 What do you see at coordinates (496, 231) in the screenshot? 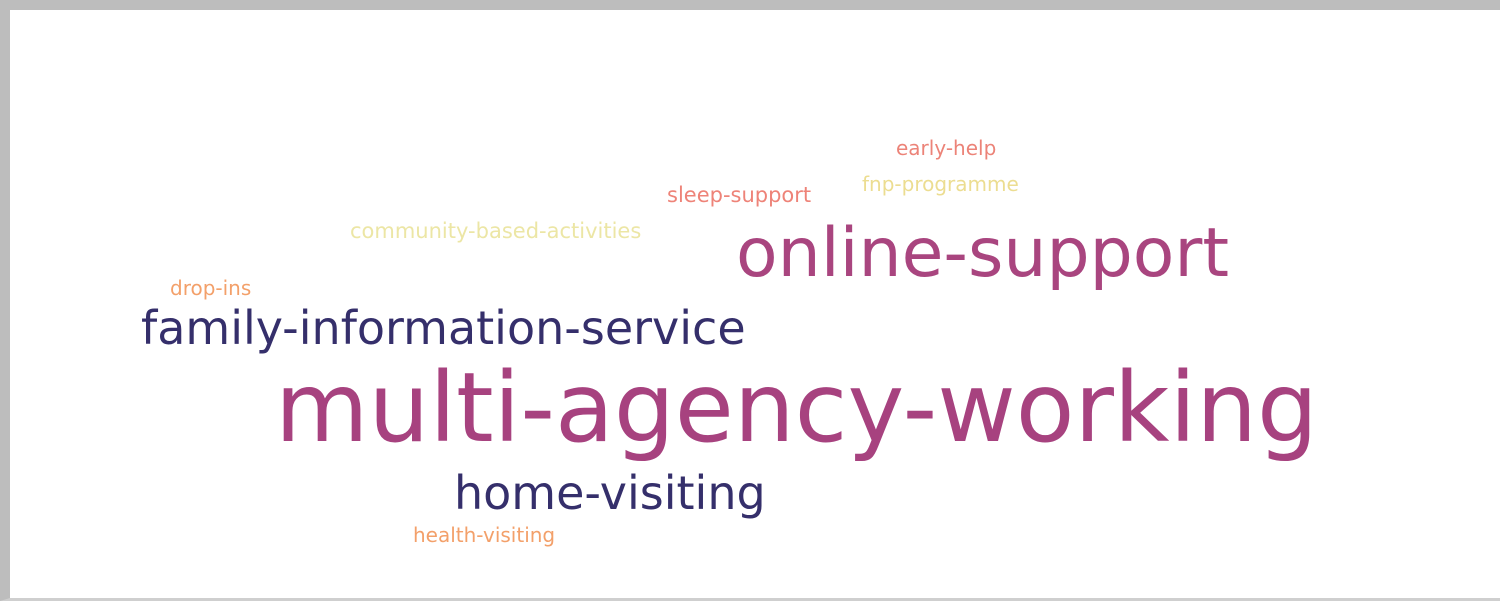
I see `word-community-based-activities: community-based-activities` at bounding box center [496, 231].